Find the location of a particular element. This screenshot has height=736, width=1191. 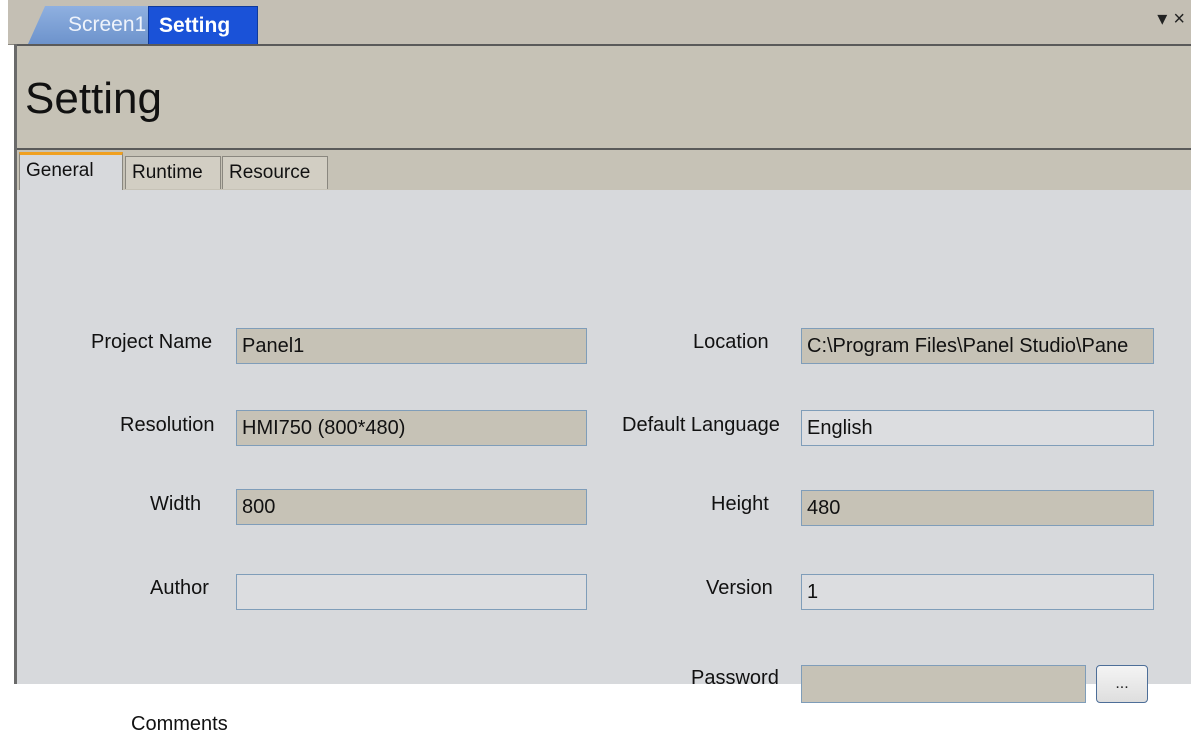

author-field is located at coordinates (411, 592).